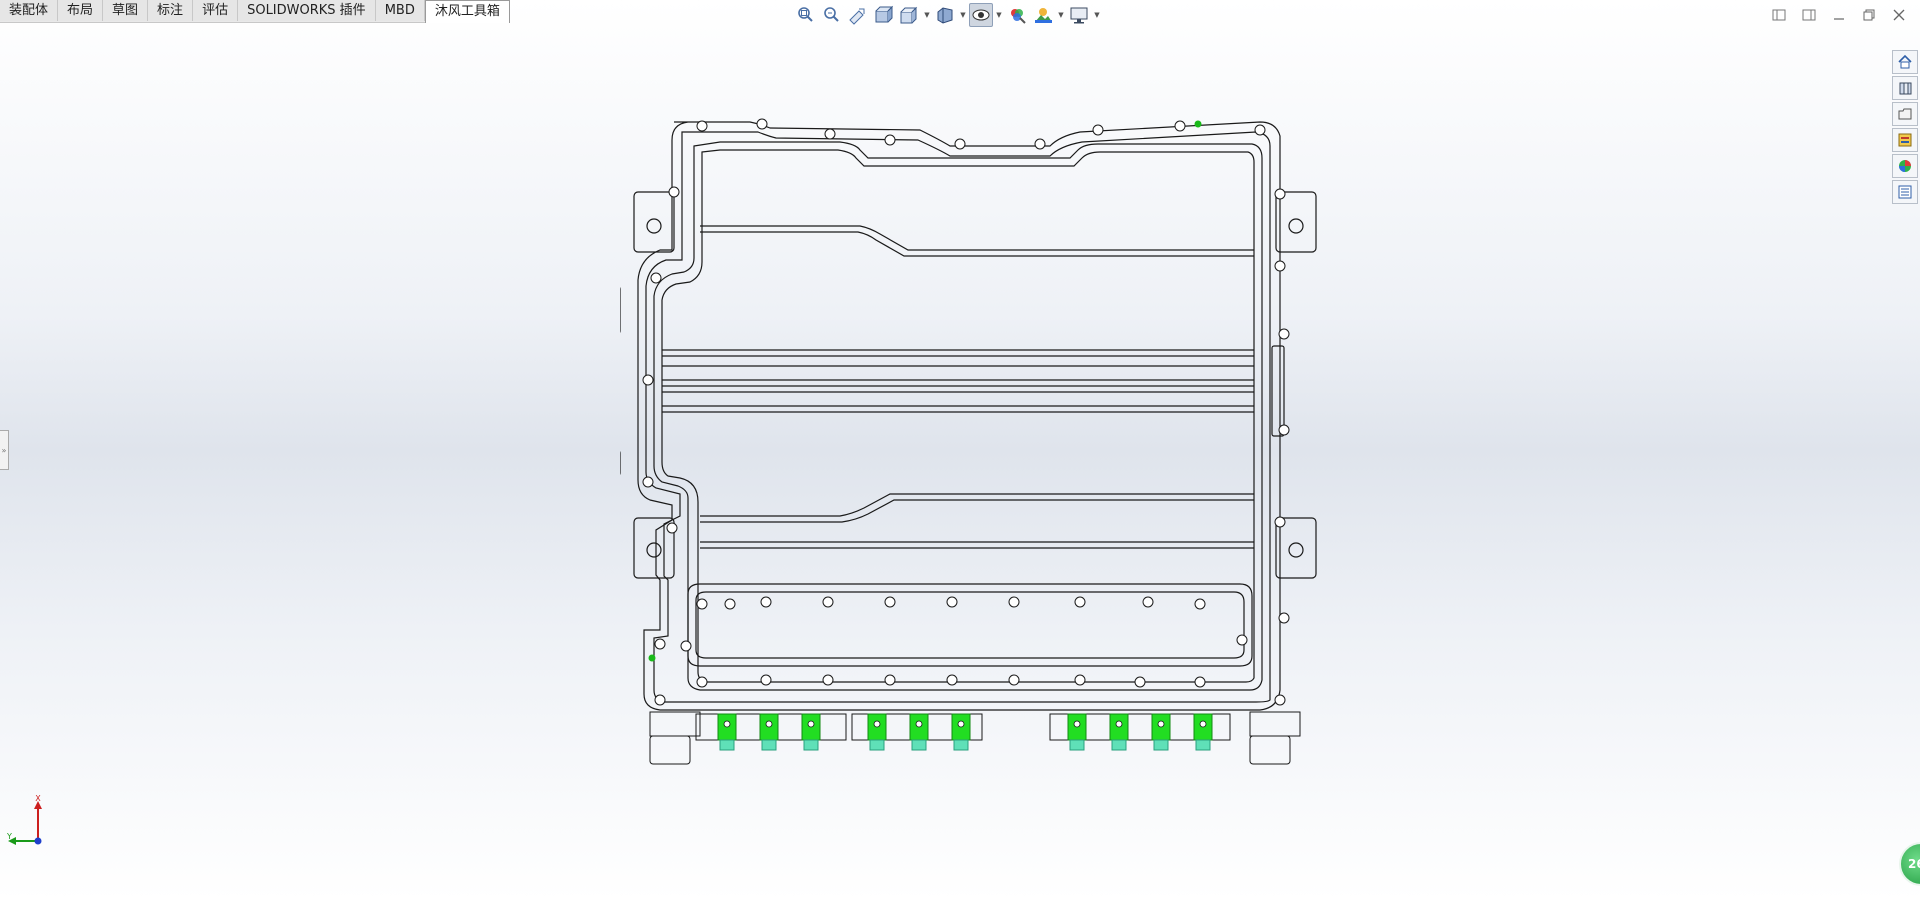  Describe the element at coordinates (1809, 15) in the screenshot. I see `tile-right-icon` at that location.